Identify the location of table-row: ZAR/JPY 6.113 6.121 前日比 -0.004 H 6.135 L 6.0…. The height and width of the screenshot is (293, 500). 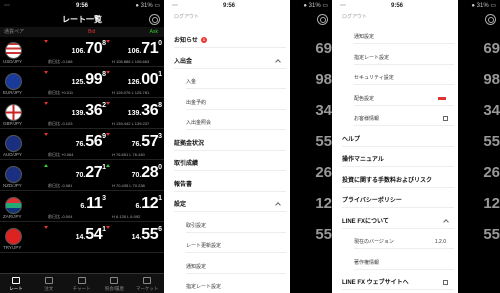
(82, 207).